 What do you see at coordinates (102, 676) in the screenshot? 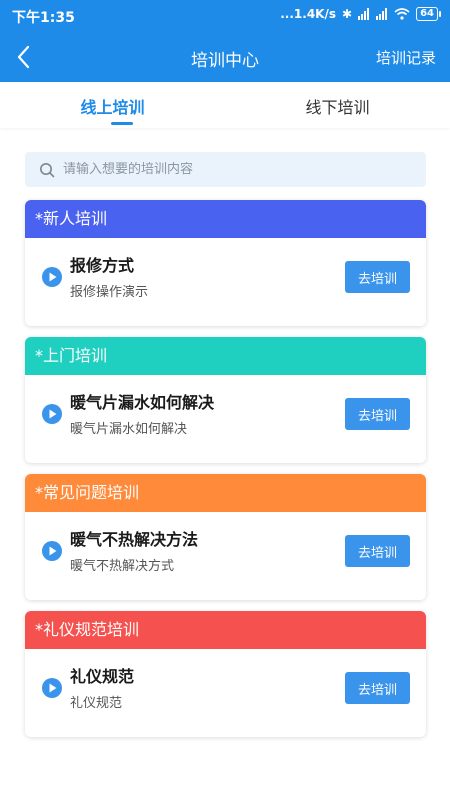
I see `item-title: 礼仪规范` at bounding box center [102, 676].